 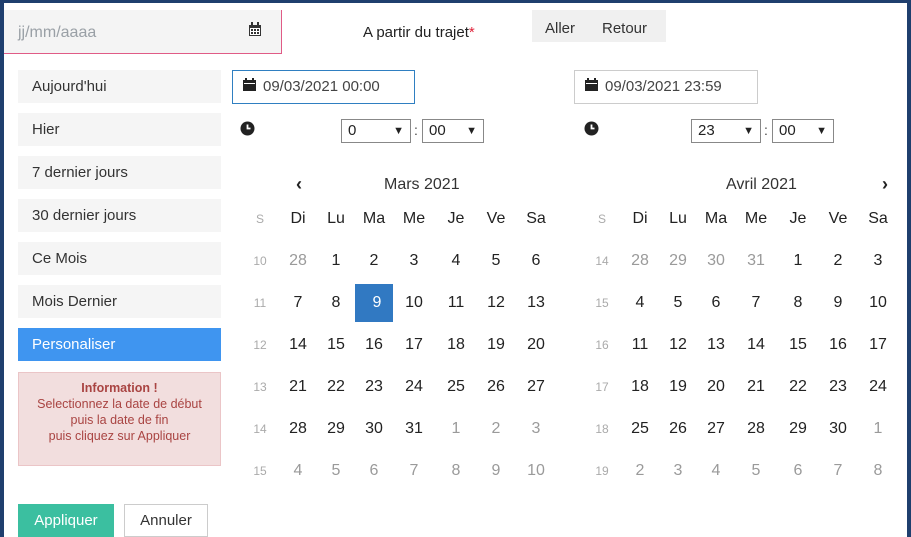 What do you see at coordinates (166, 520) in the screenshot?
I see `cancel-button: Annuler` at bounding box center [166, 520].